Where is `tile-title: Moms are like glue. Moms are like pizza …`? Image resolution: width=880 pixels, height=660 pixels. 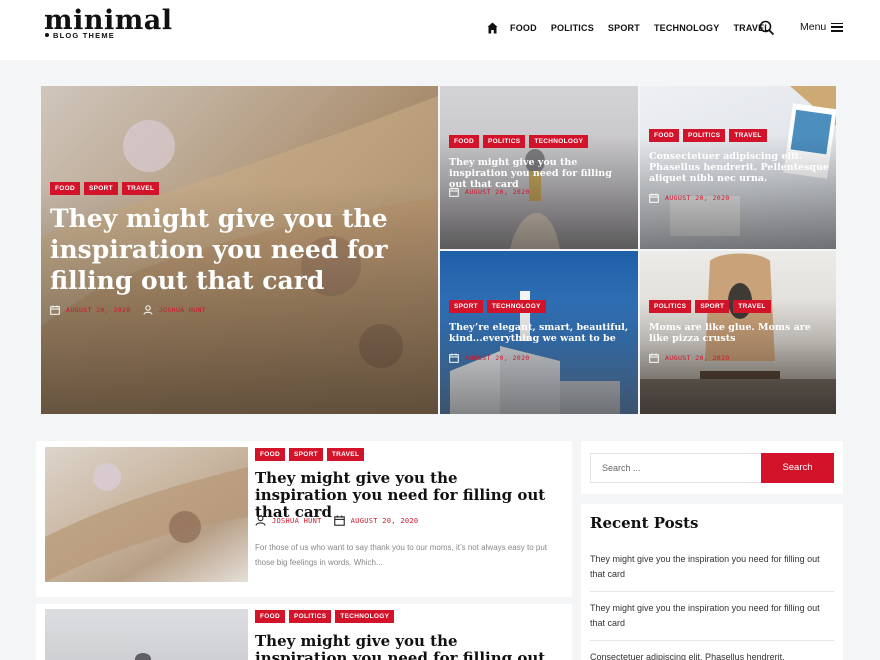
tile-title: Moms are like glue. Moms are like pizza … is located at coordinates (740, 333).